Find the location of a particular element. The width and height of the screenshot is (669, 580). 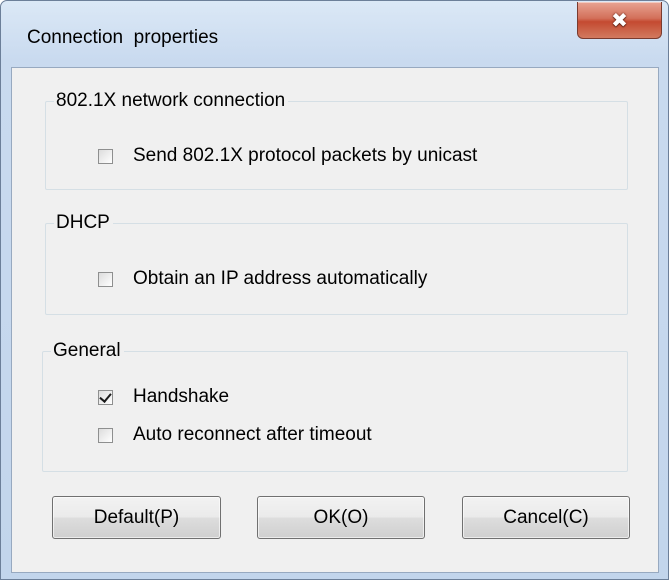

auto-reconnect-checkbox is located at coordinates (105, 435).